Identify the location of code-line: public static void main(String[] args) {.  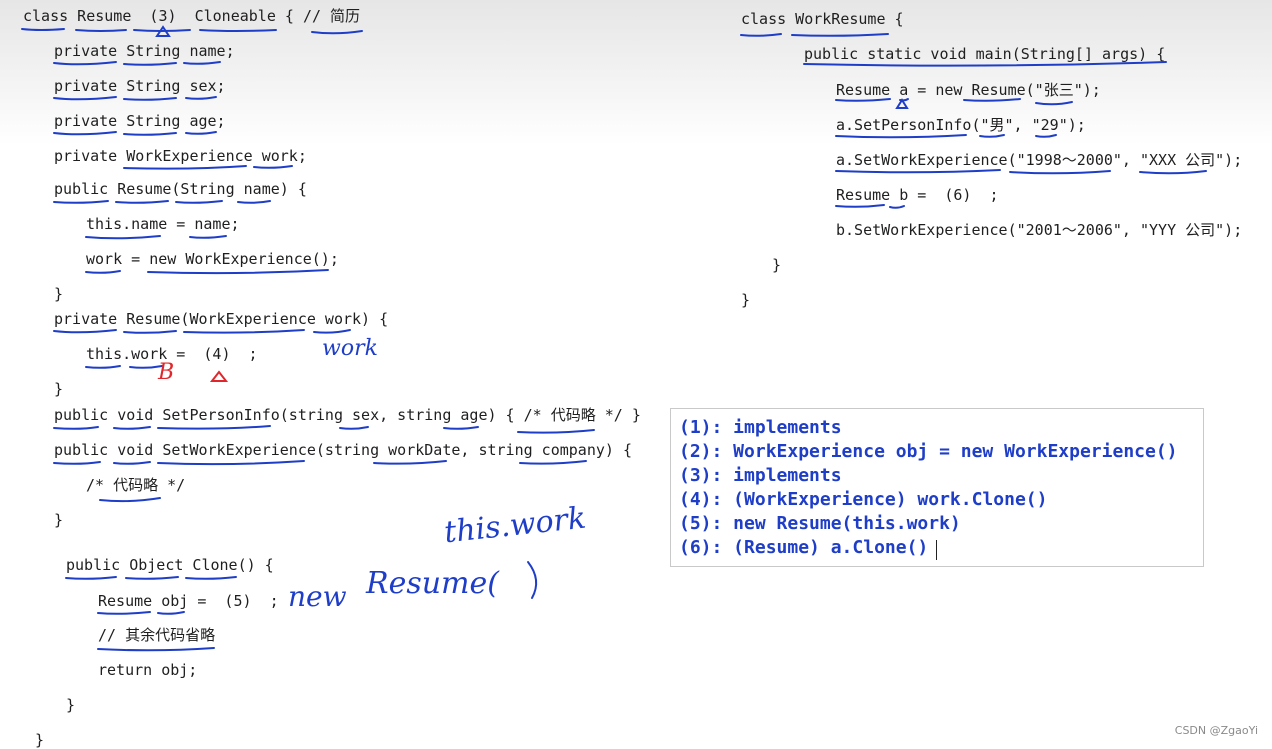
(985, 54).